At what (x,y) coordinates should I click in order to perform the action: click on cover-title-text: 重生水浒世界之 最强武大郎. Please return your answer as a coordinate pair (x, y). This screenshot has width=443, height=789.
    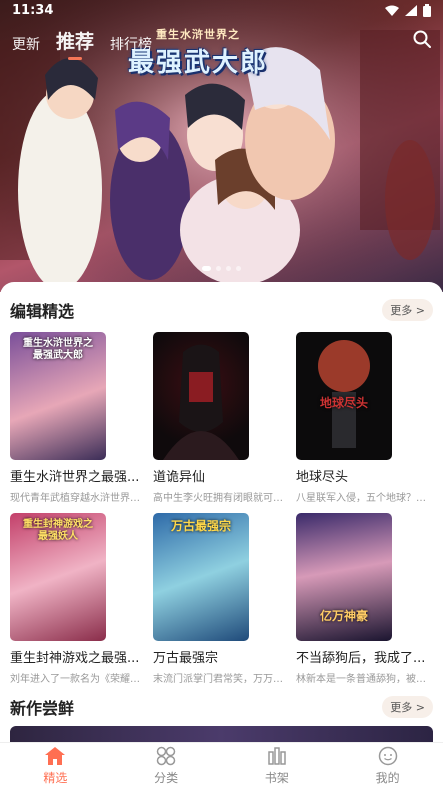
    Looking at the image, I should click on (58, 349).